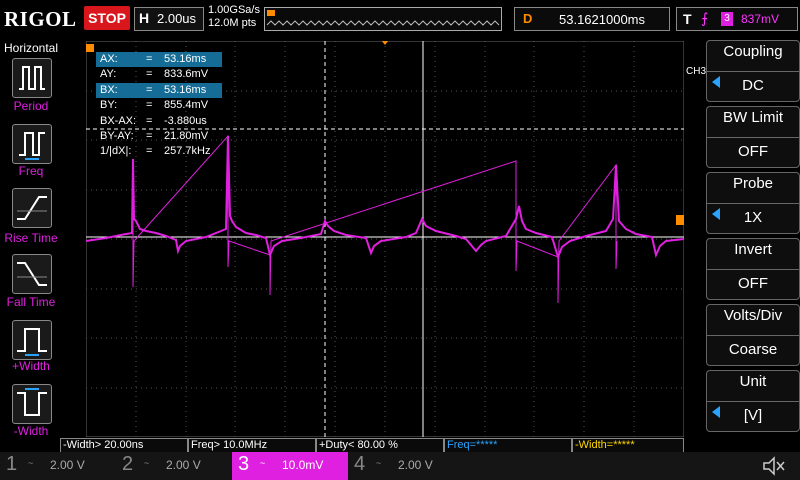  Describe the element at coordinates (90, 48) in the screenshot. I see `trigger-position-marker` at that location.